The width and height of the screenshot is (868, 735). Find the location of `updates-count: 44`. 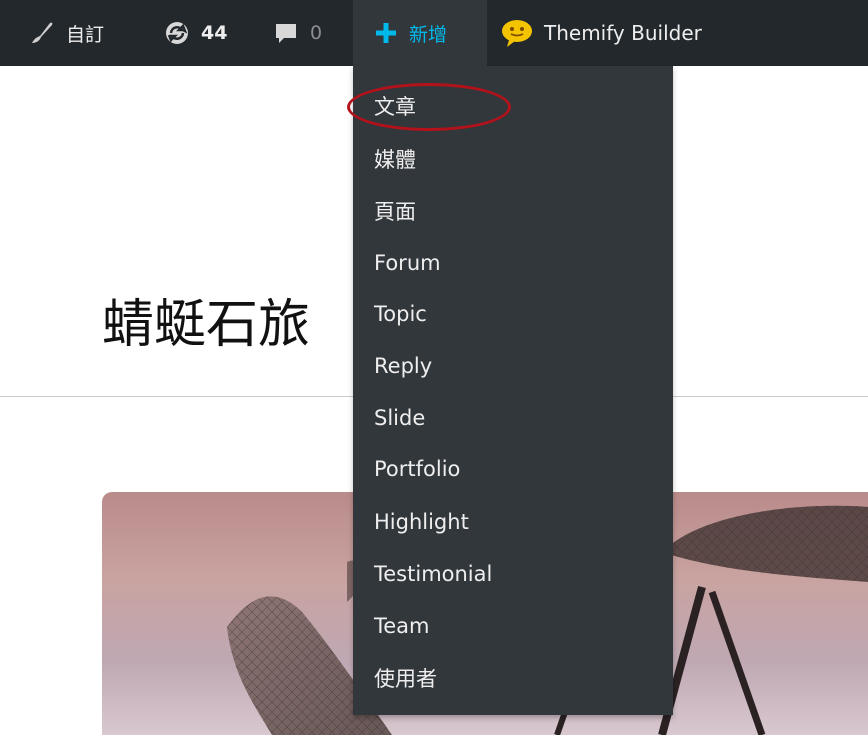

updates-count: 44 is located at coordinates (214, 33).